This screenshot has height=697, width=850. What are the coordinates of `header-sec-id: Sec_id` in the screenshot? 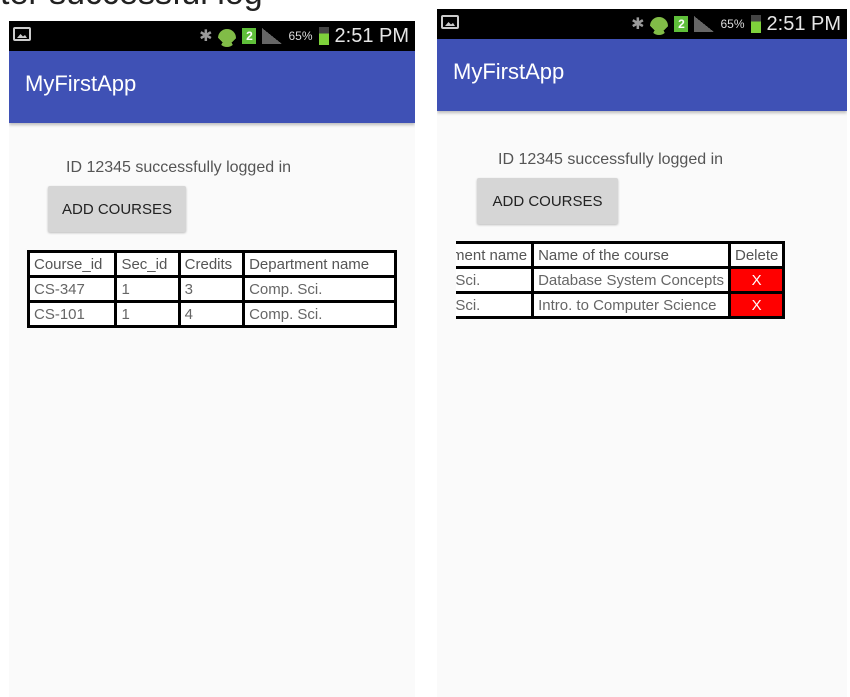 It's located at (147, 264).